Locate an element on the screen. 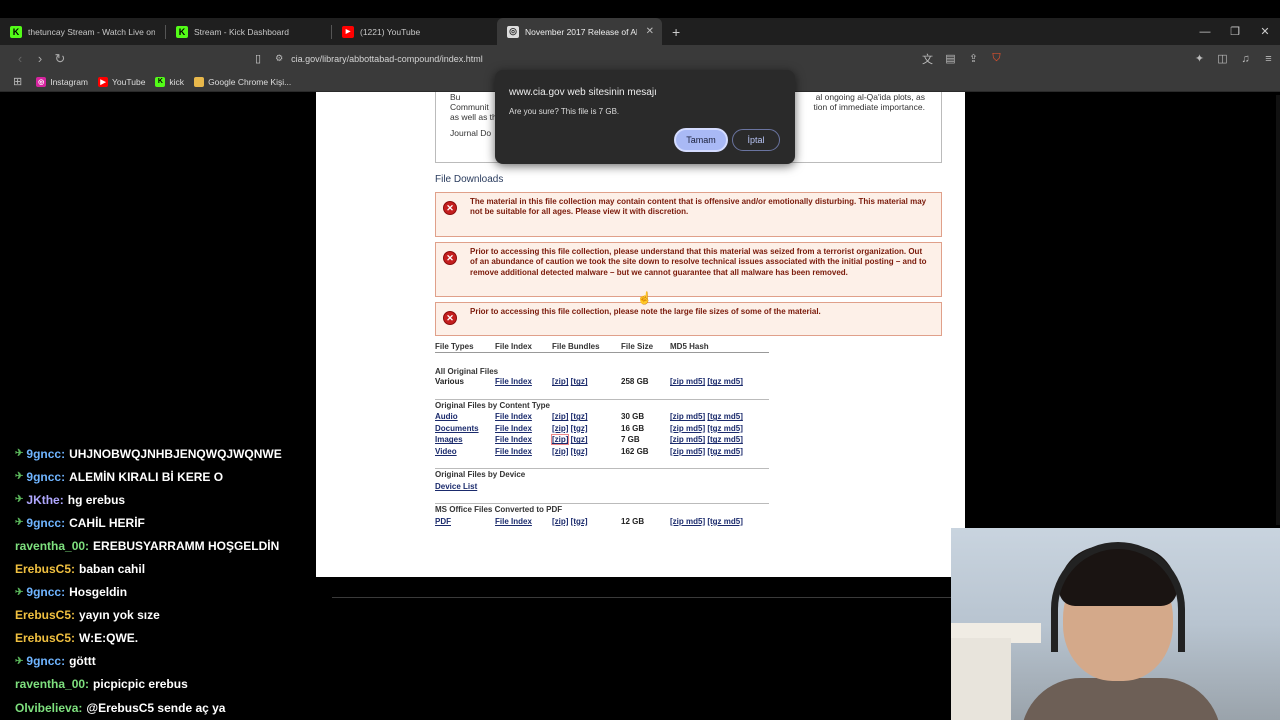 This screenshot has width=1280, height=720. site-info-icon: ⚙ is located at coordinates (279, 58).